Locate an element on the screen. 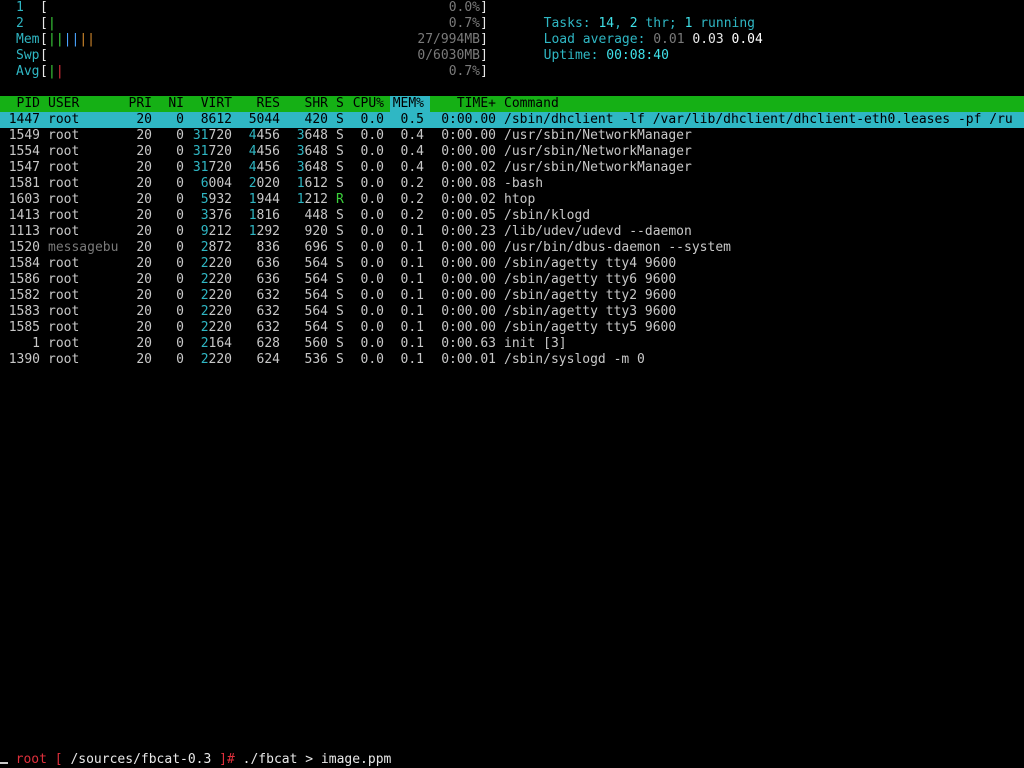  column-header-virt: VIRT is located at coordinates (216, 104).